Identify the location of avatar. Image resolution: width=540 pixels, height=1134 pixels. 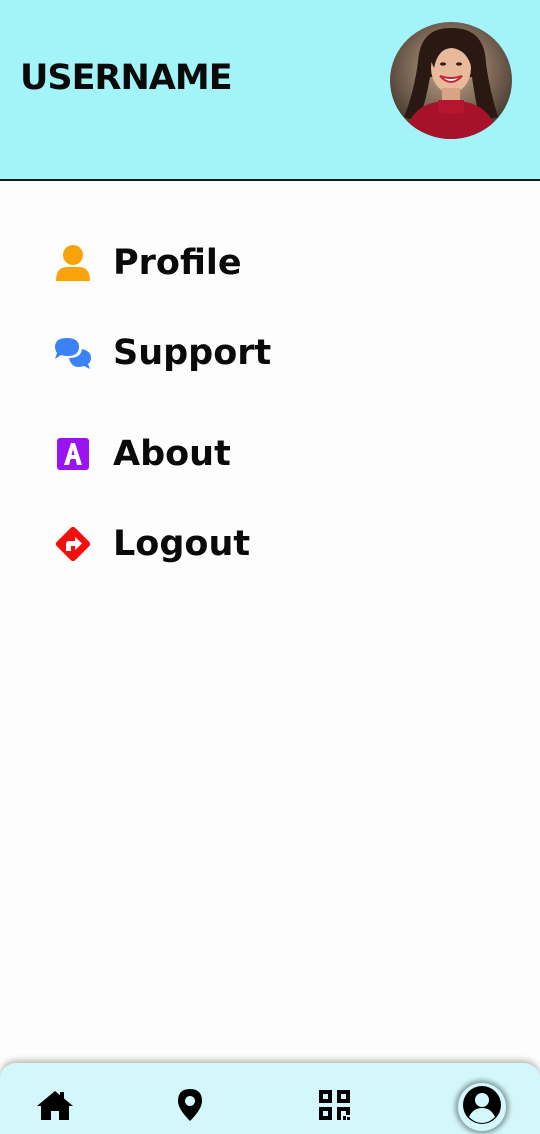
(451, 80).